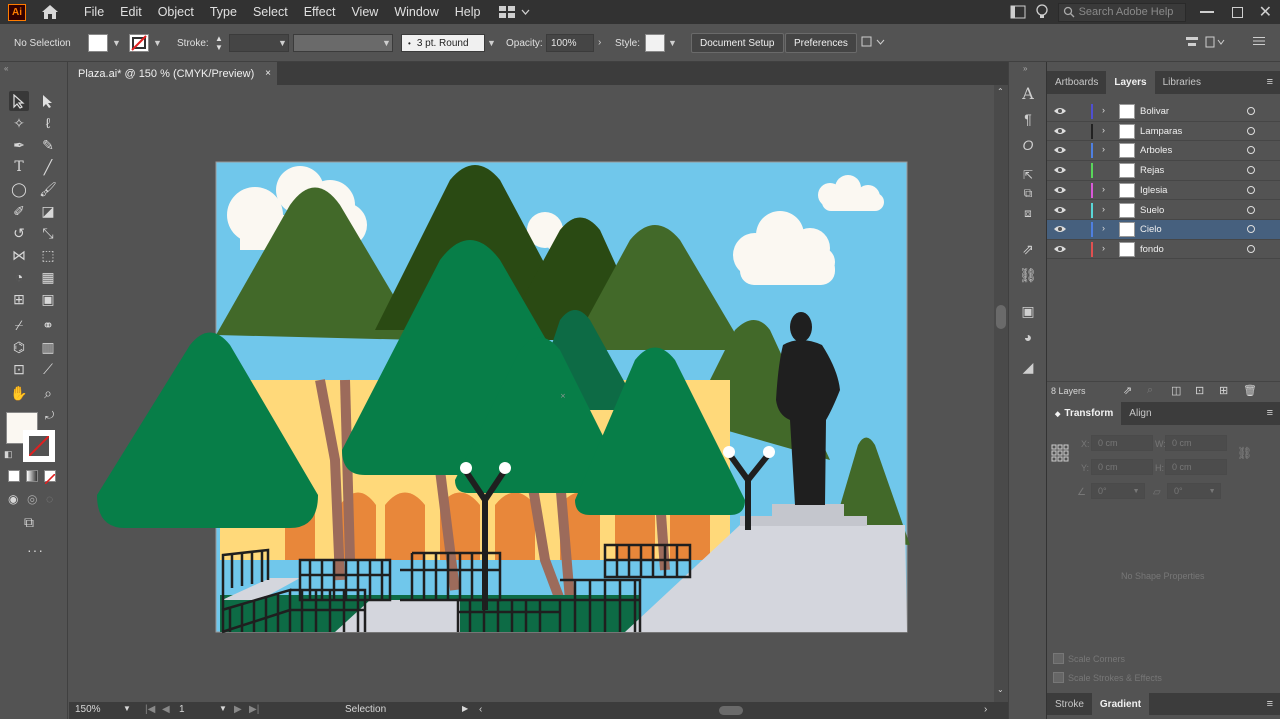 The height and width of the screenshot is (719, 1280). I want to click on restore-icon, so click(1237, 12).